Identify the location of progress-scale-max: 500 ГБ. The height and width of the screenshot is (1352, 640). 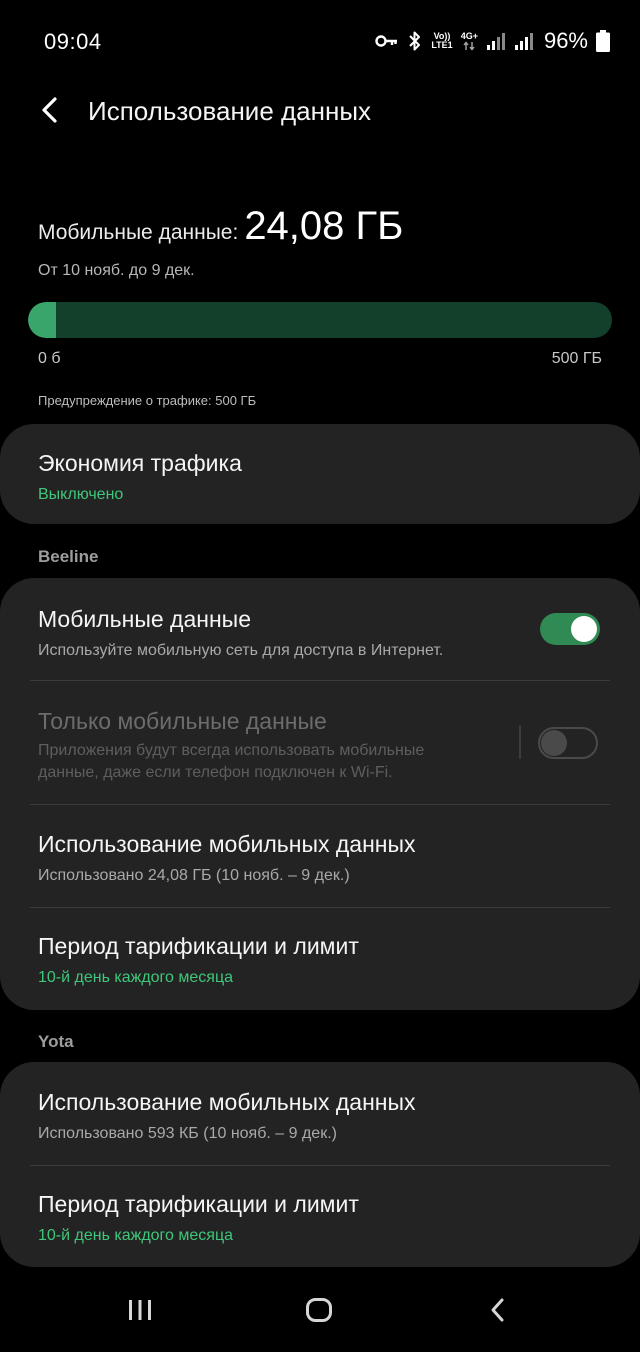
(576, 358).